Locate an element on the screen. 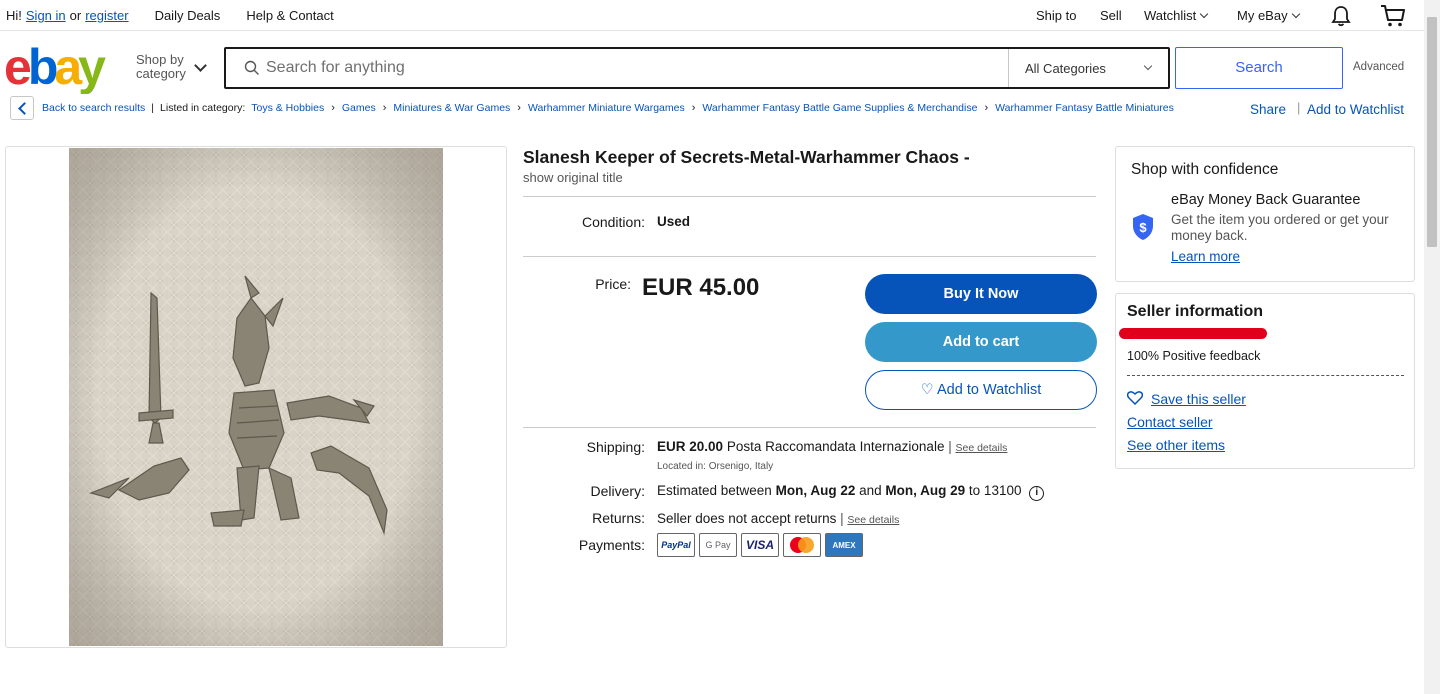 Image resolution: width=1440 pixels, height=694 pixels. returns-see-details-link: See details is located at coordinates (873, 520).